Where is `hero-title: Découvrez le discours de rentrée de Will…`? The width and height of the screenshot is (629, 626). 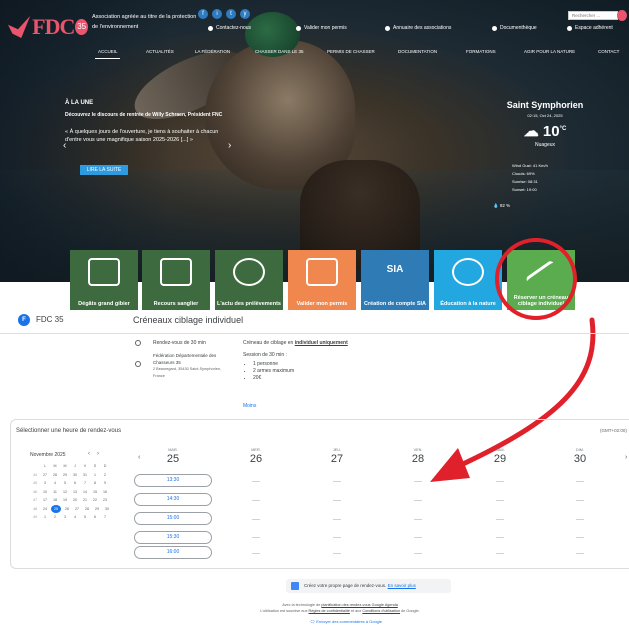 hero-title: Découvrez le discours de rentrée de Will… is located at coordinates (150, 115).